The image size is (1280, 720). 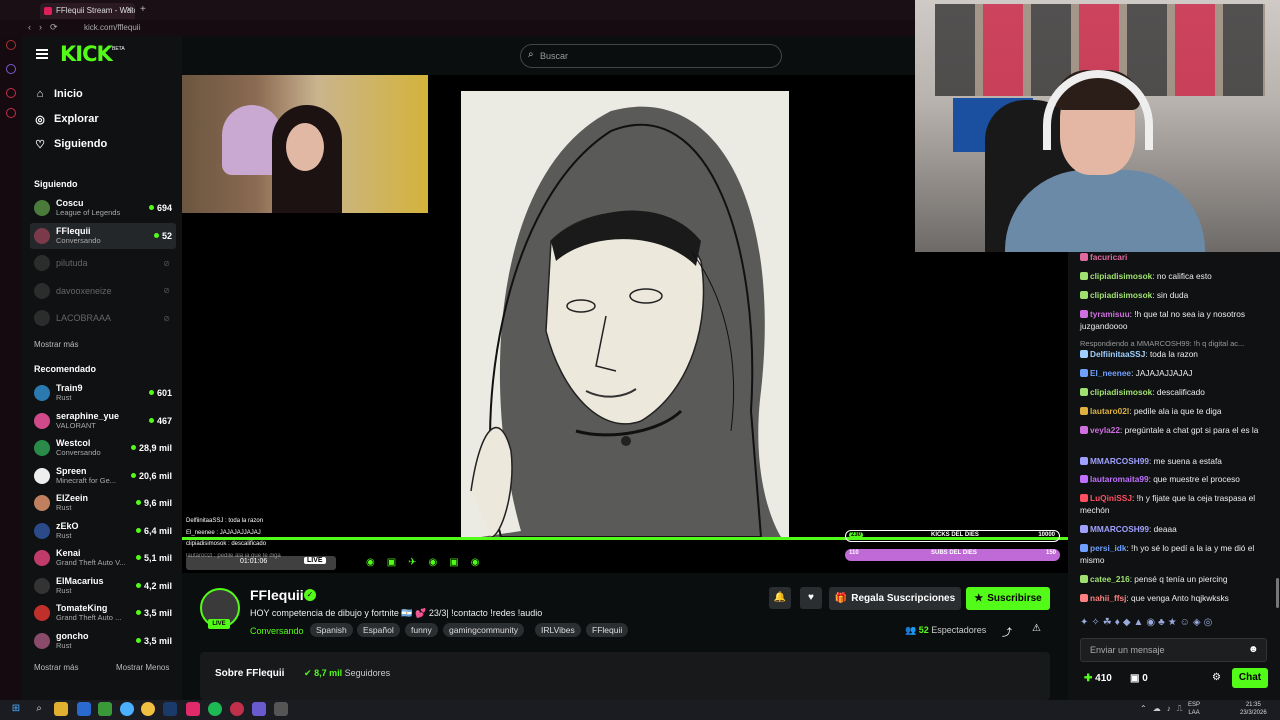 What do you see at coordinates (103, 421) in the screenshot?
I see `sidebar-channel-seraphine-yue: seraphine_yue VALORANT 467` at bounding box center [103, 421].